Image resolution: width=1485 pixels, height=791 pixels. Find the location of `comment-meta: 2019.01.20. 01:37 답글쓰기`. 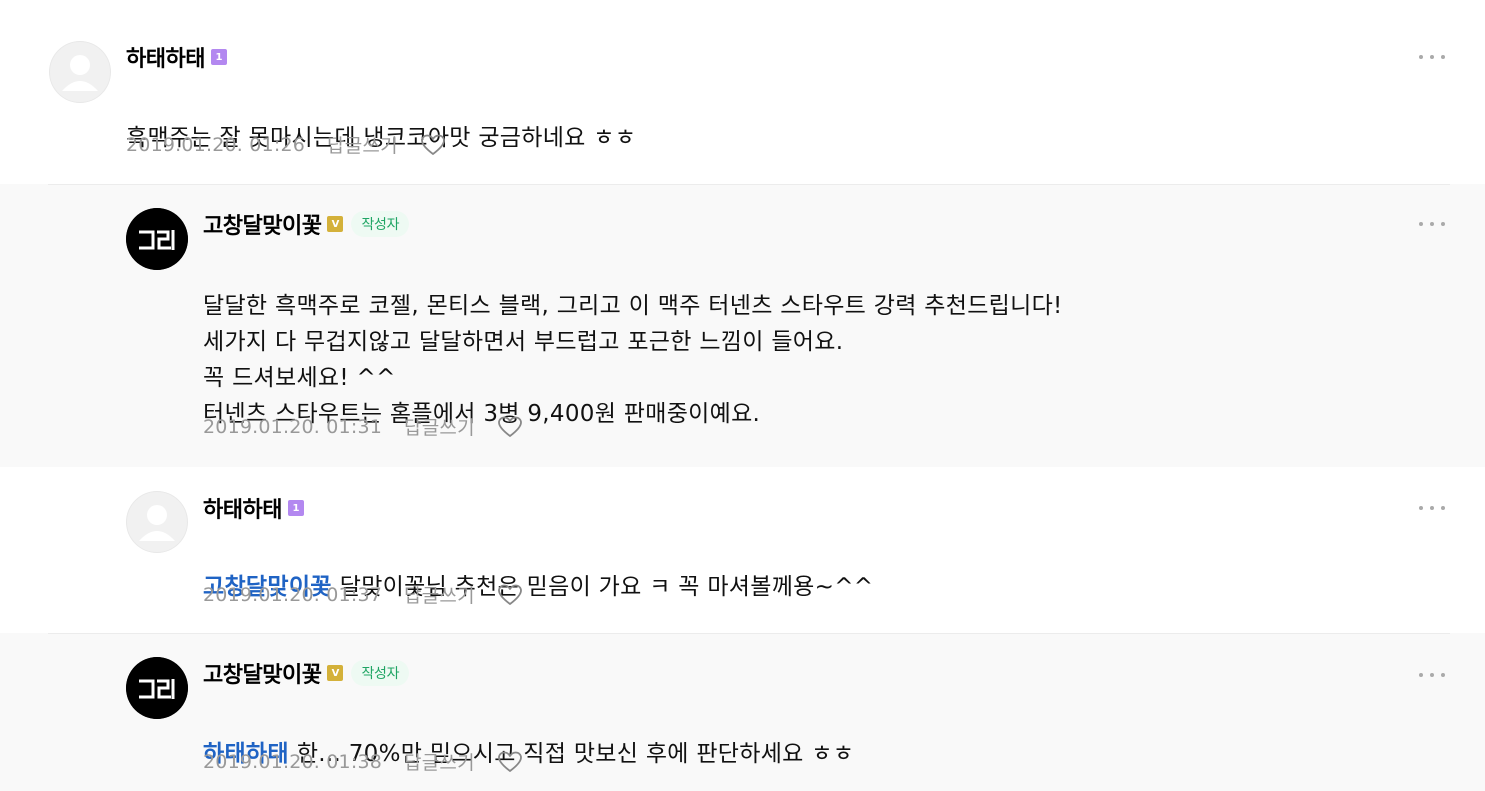

comment-meta: 2019.01.20. 01:37 답글쓰기 is located at coordinates (363, 594).